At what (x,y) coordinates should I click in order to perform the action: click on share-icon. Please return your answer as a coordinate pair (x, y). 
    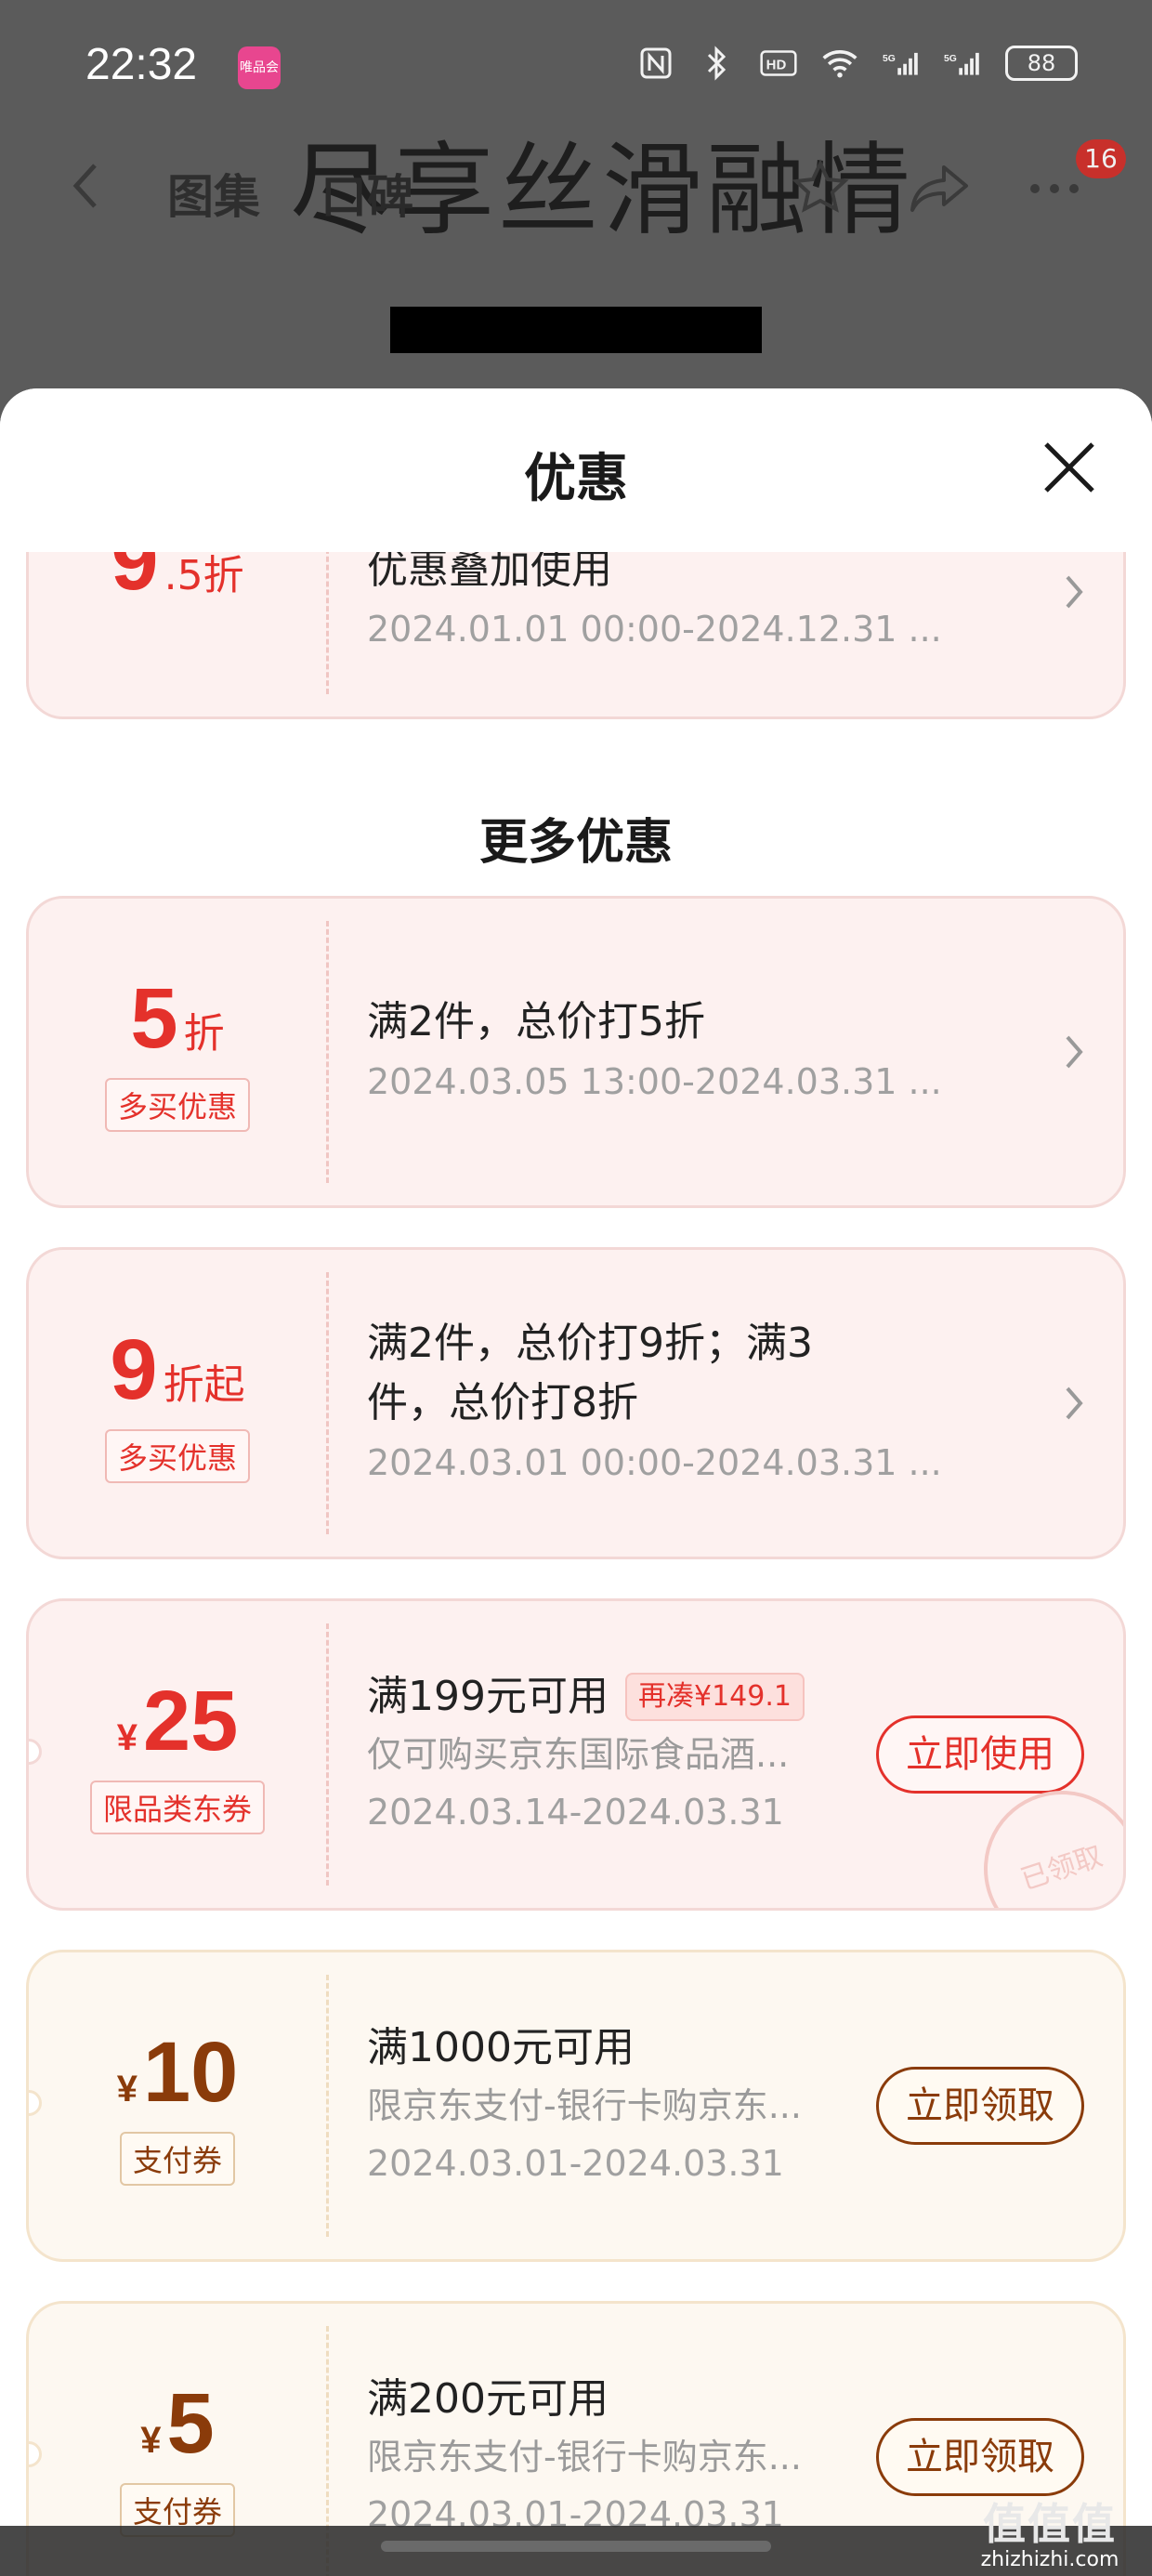
    Looking at the image, I should click on (939, 188).